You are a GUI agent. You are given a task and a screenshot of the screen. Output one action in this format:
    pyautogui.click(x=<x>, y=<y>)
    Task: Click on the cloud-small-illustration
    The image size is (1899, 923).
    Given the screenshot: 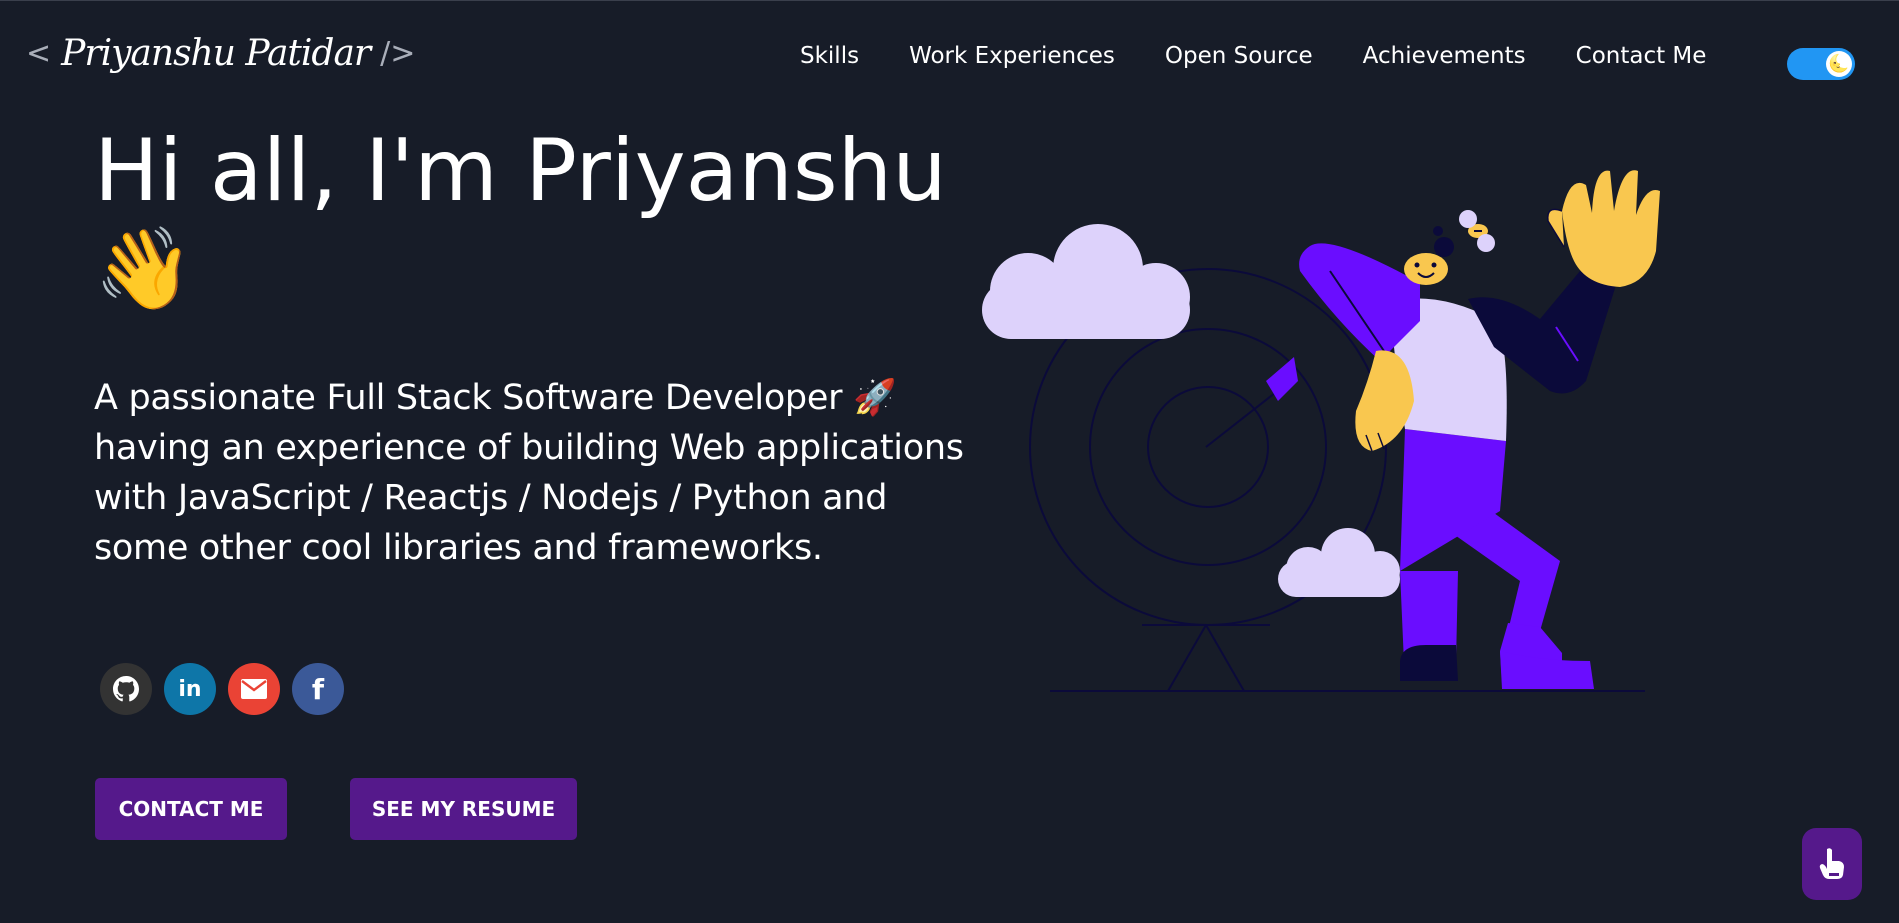 What is the action you would take?
    pyautogui.click(x=1339, y=562)
    